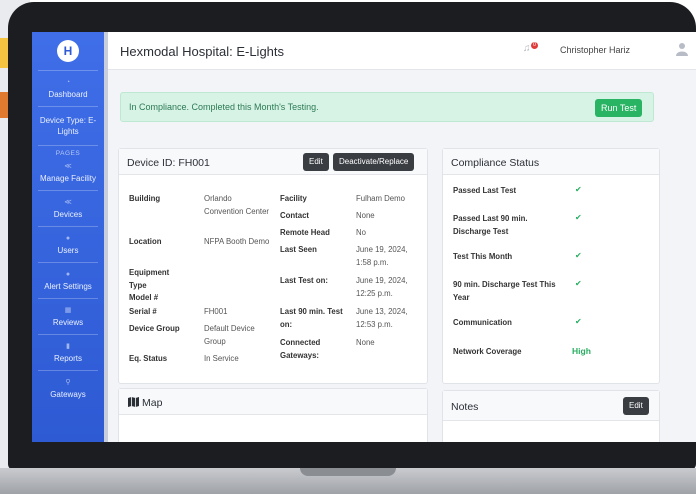 The image size is (696, 494). I want to click on sidebar-item-label: Users, so click(68, 250).